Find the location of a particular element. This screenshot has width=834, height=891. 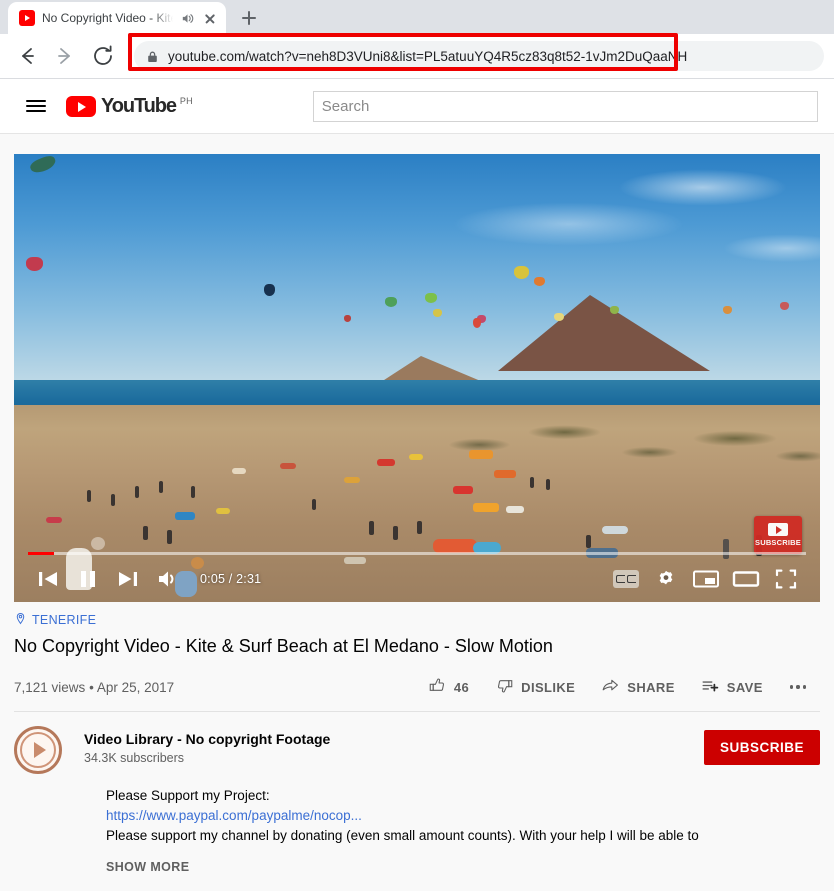

search-input: Search is located at coordinates (565, 106).